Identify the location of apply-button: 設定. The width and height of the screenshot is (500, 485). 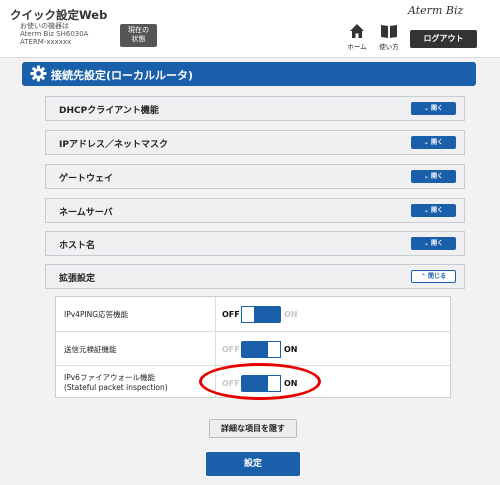
(253, 464).